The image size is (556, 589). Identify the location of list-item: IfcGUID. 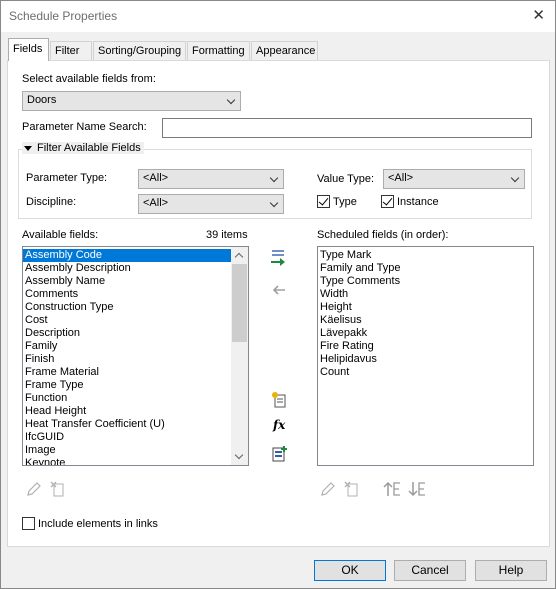
(135, 437).